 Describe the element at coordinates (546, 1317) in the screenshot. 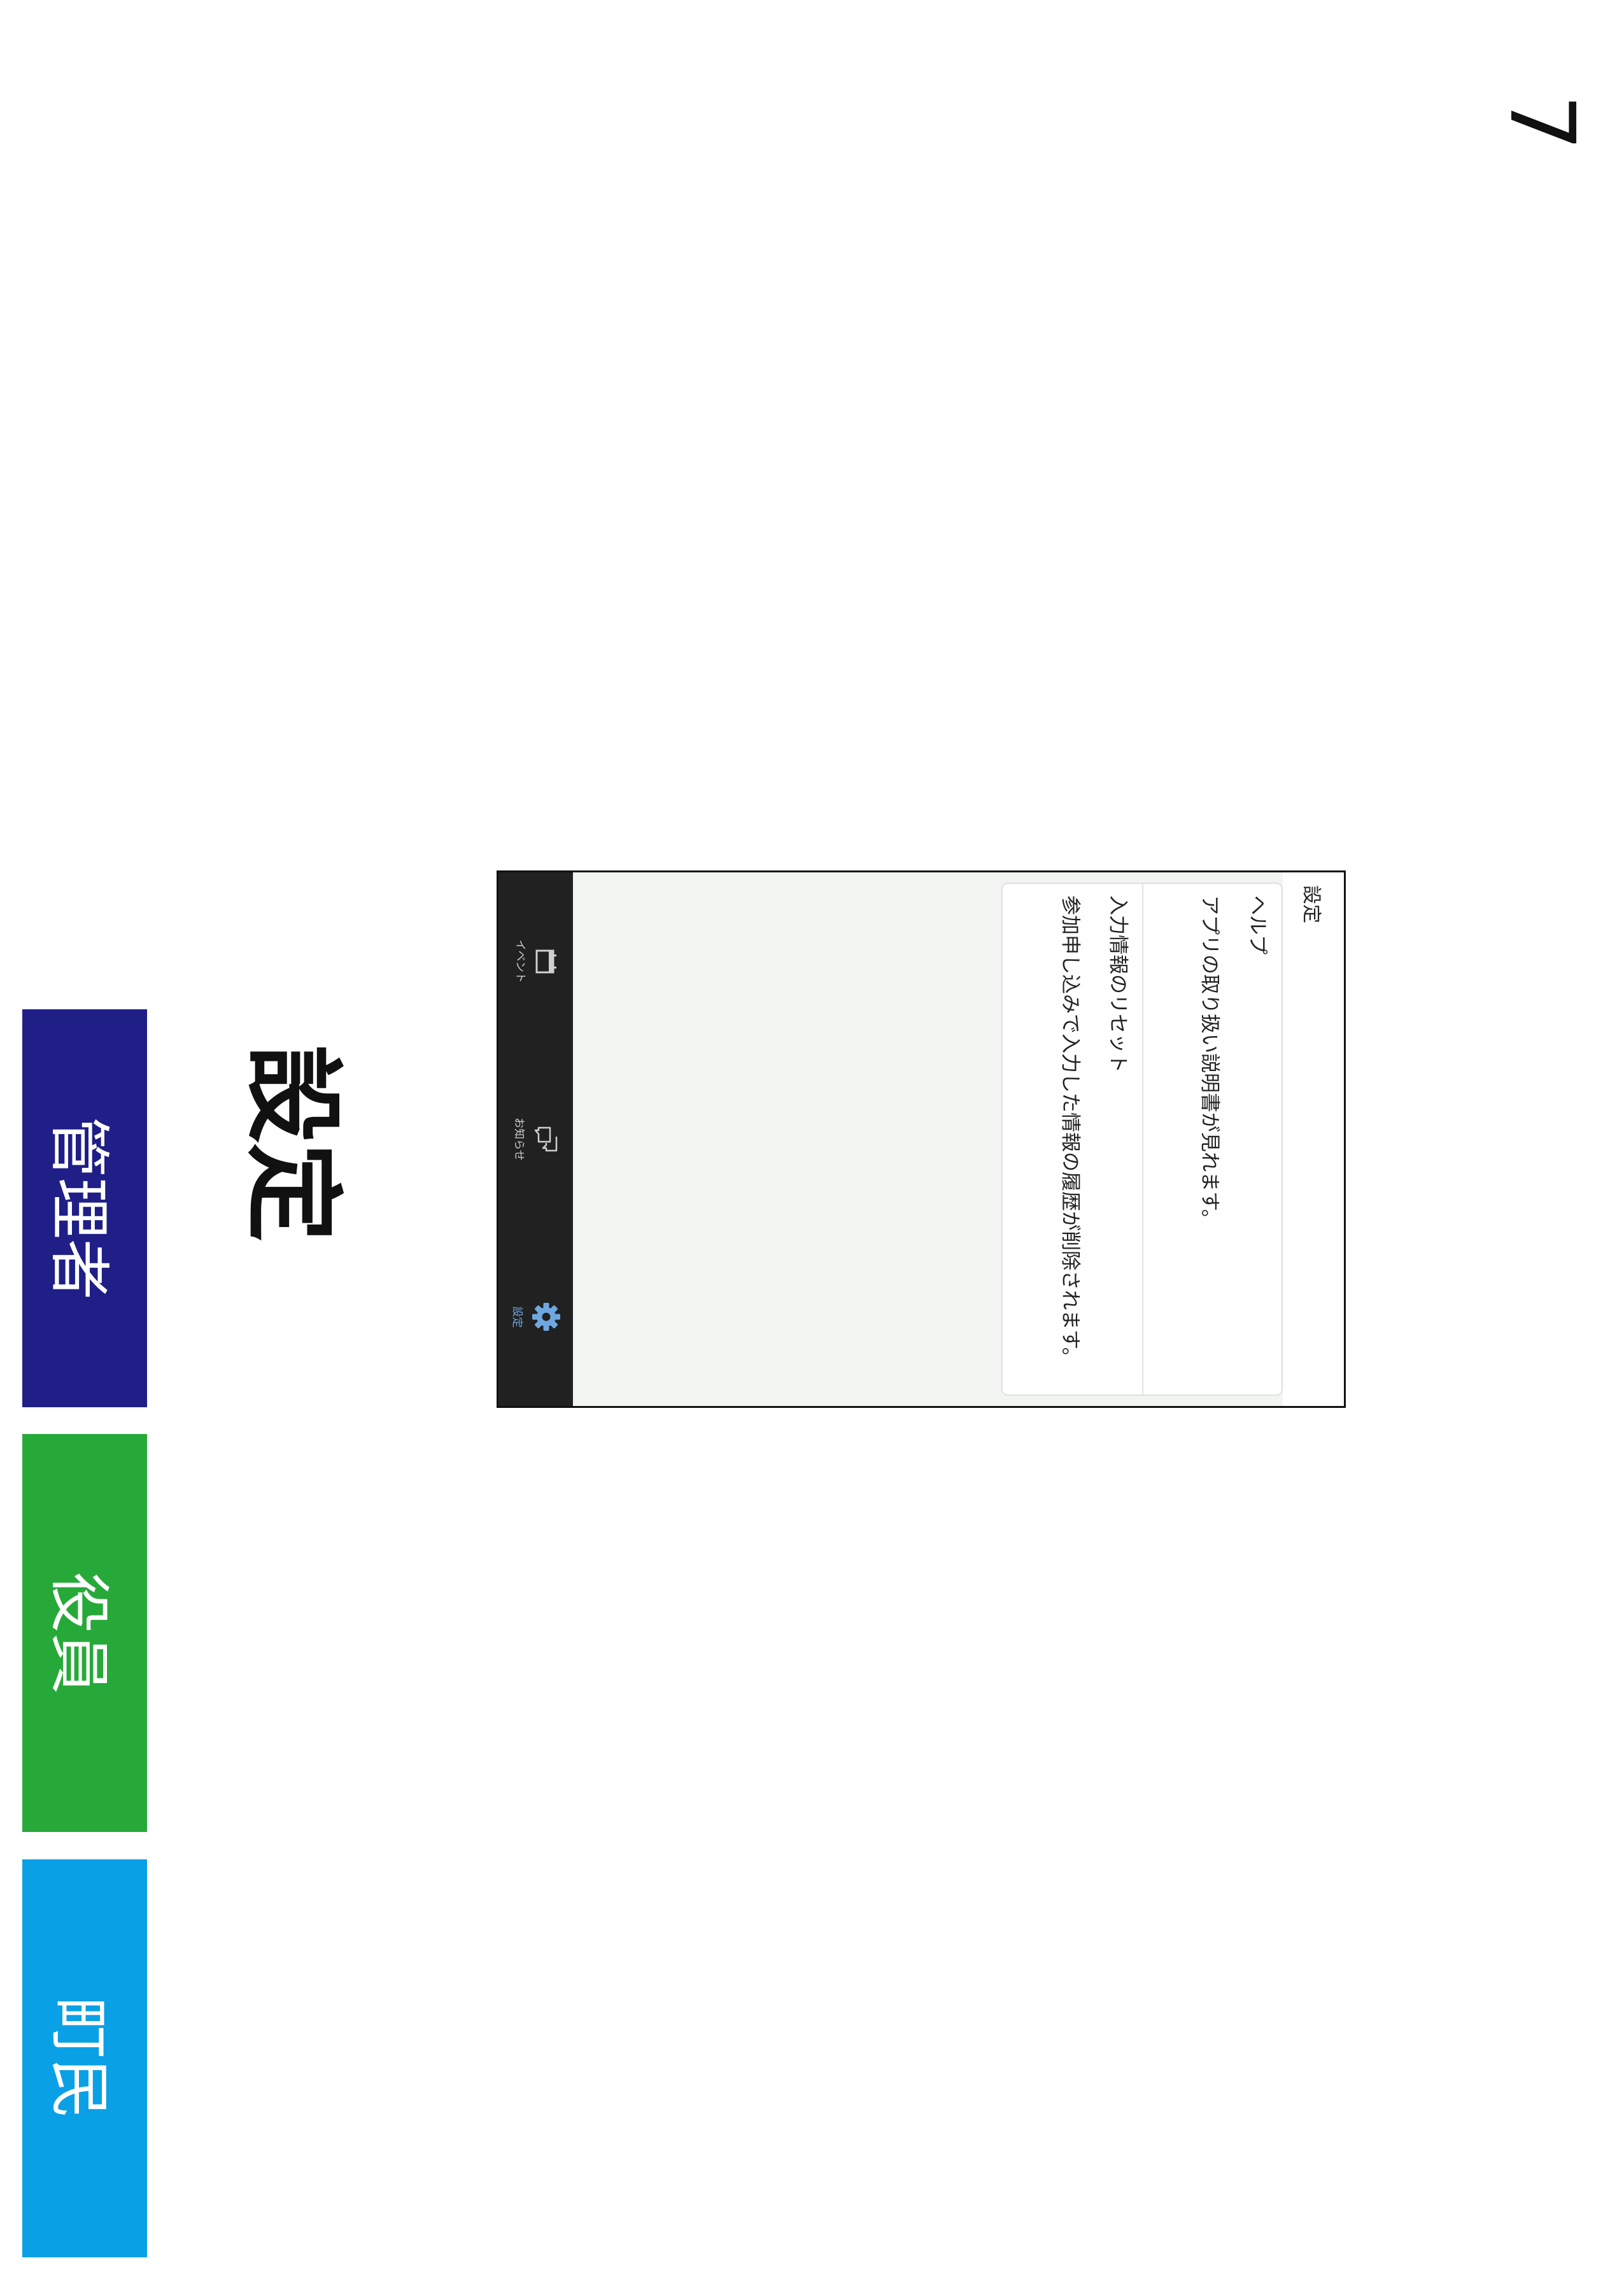

I see `gear-icon` at that location.